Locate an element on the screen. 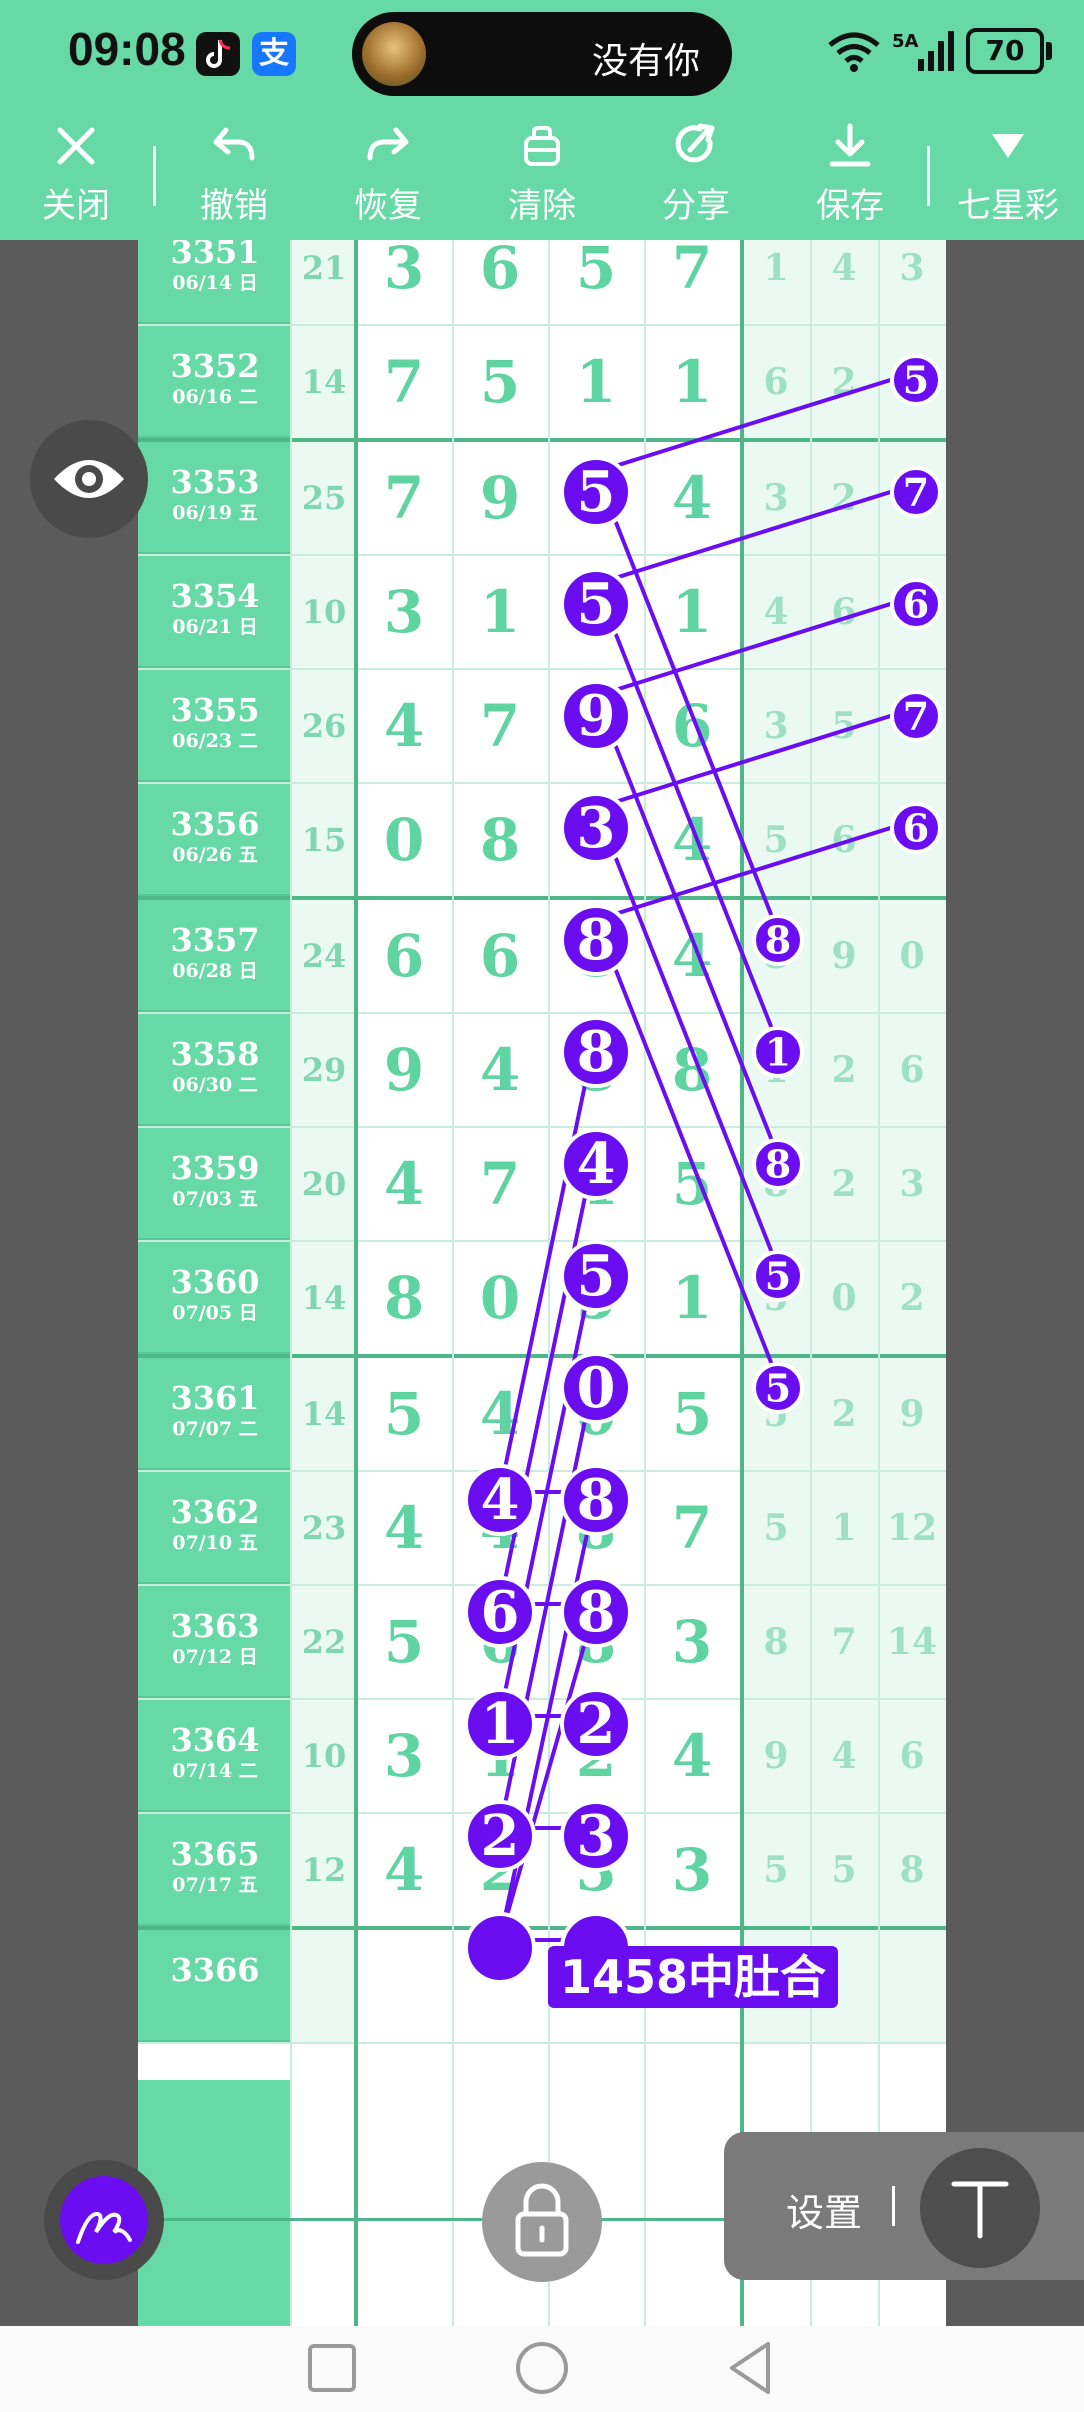 The width and height of the screenshot is (1084, 2412). lottery-type-dropdown: 七星彩 is located at coordinates (1008, 174).